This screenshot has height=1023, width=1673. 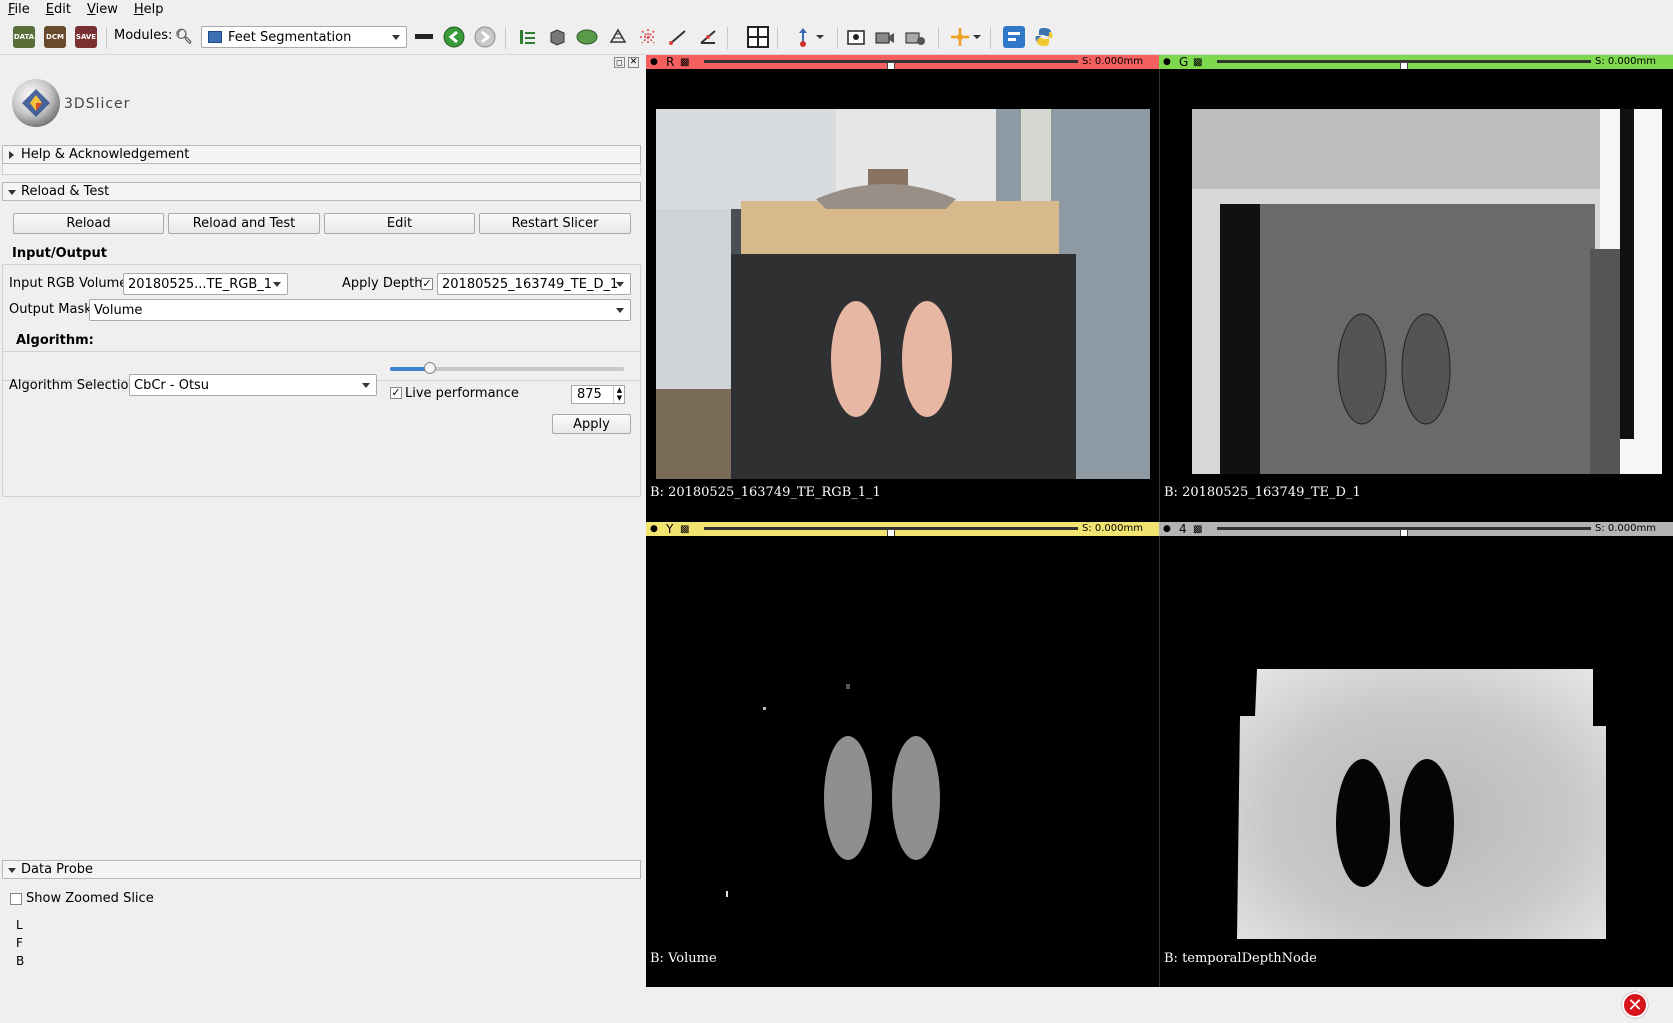 I want to click on crosshair-icon, so click(x=960, y=37).